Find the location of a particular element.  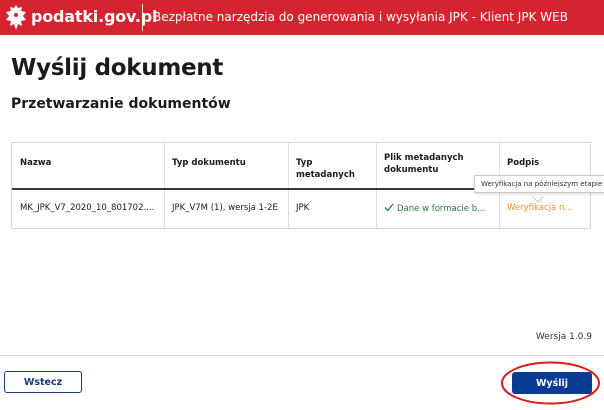

section-title: Przetwarzanie dokumentów is located at coordinates (121, 104).